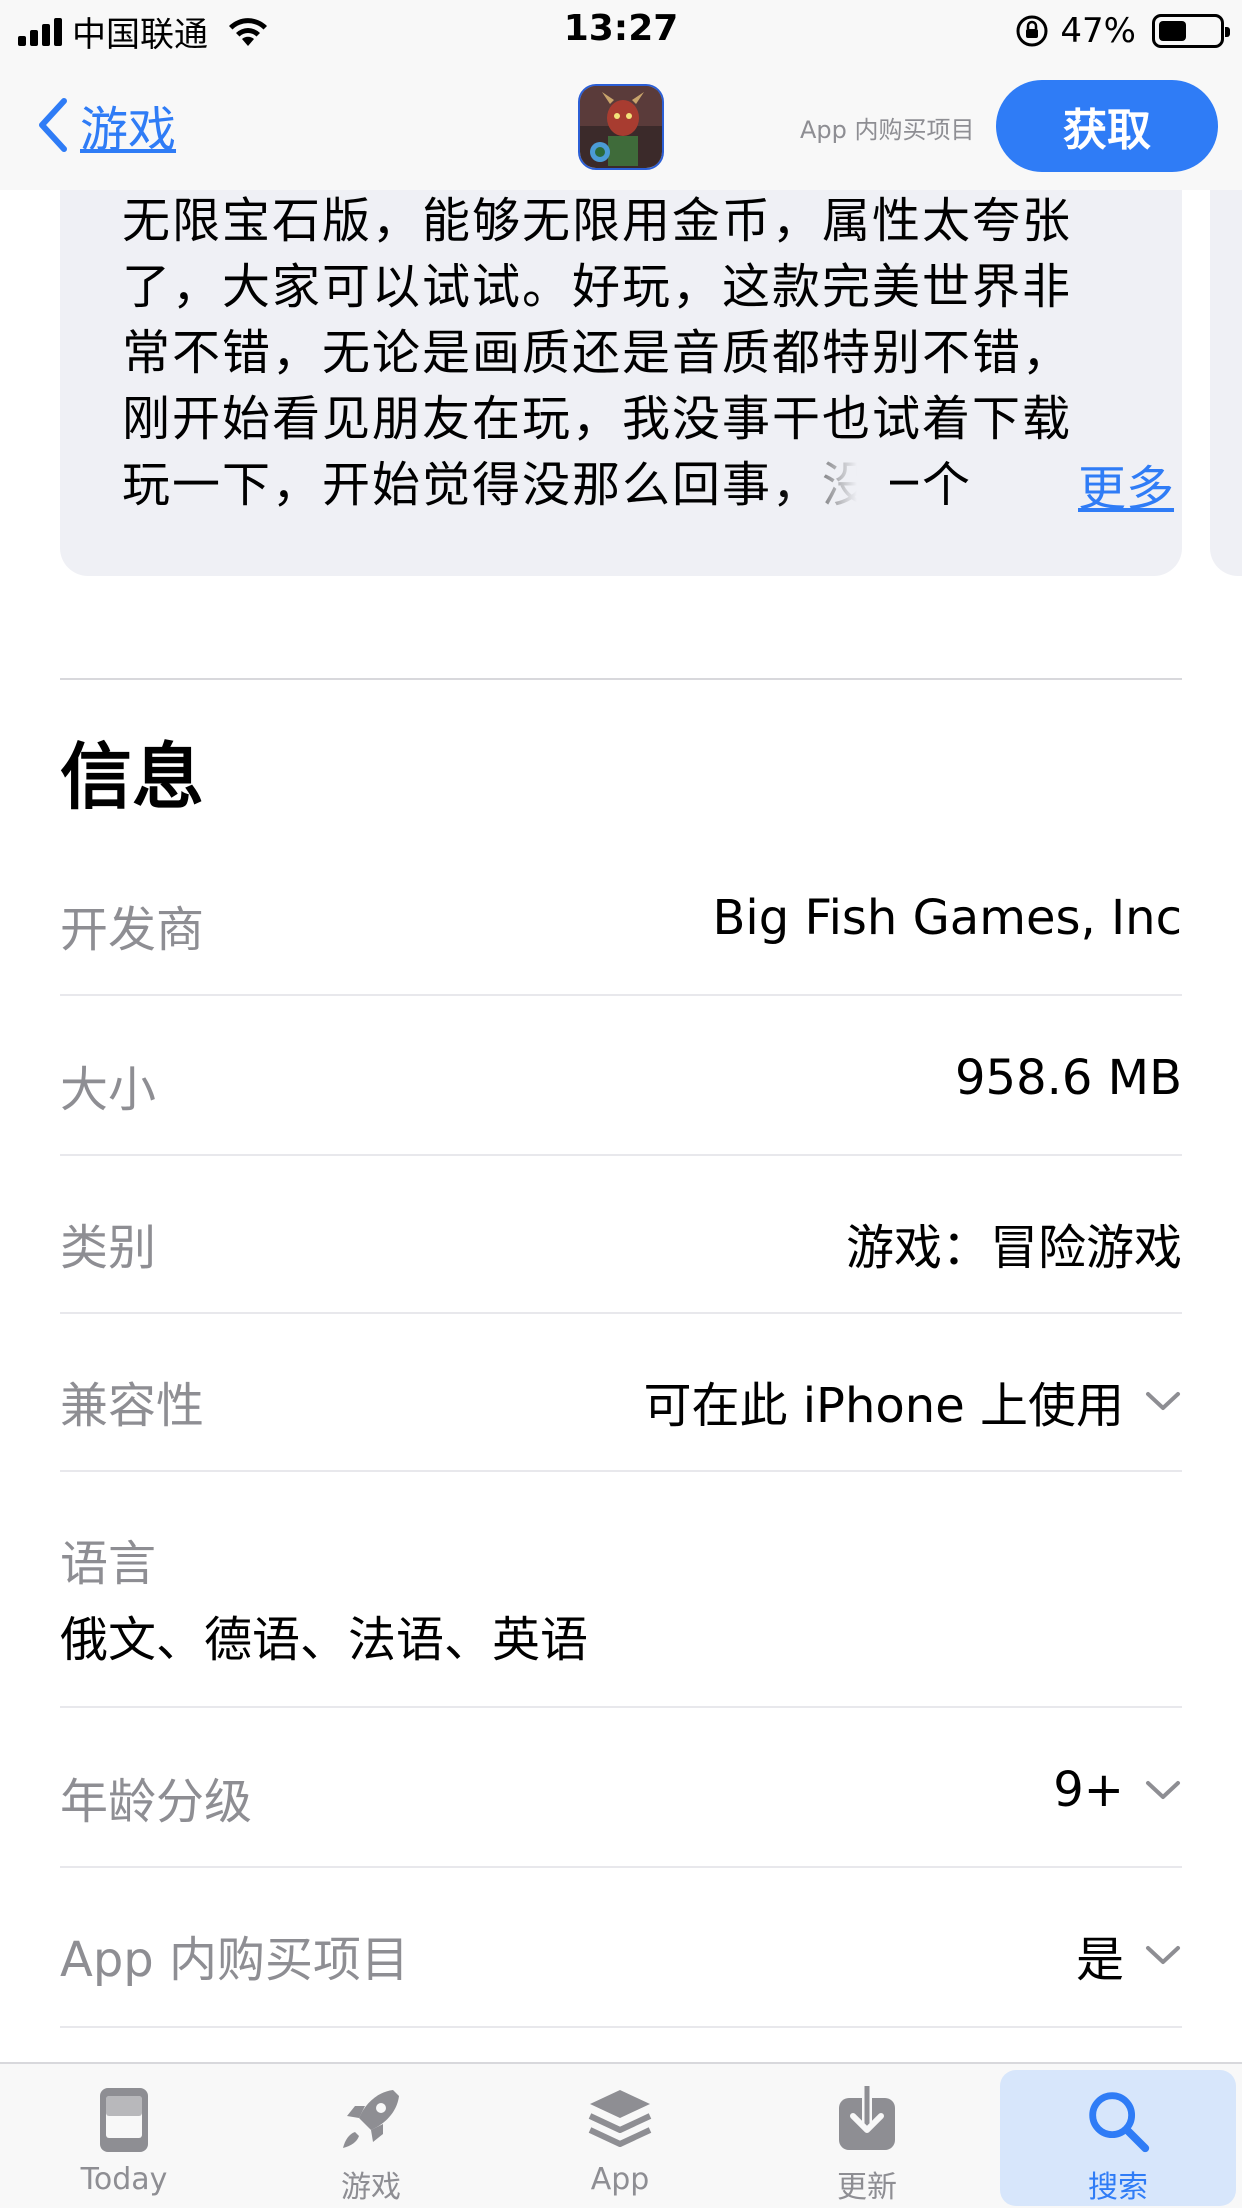 The height and width of the screenshot is (2208, 1242). Describe the element at coordinates (1032, 31) in the screenshot. I see `rotation-lock-icon` at that location.